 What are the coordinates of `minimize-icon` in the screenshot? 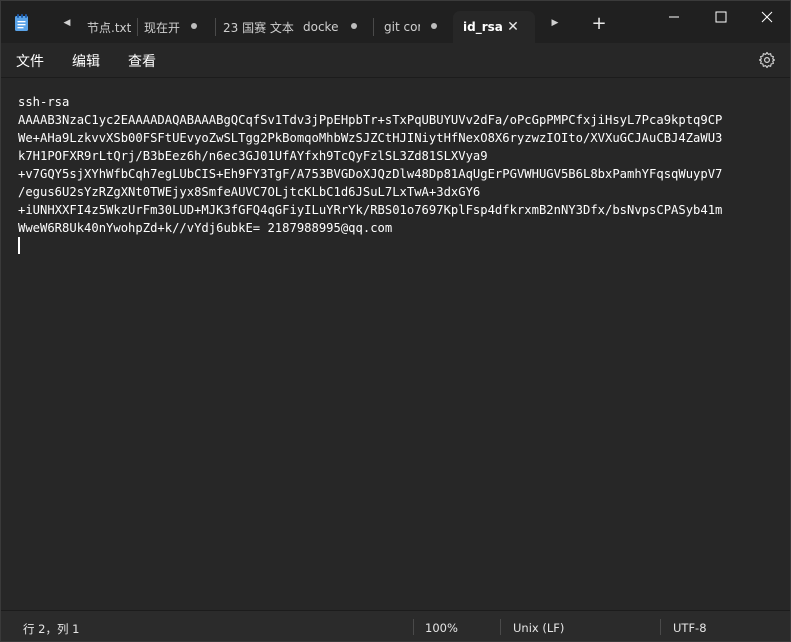 It's located at (674, 17).